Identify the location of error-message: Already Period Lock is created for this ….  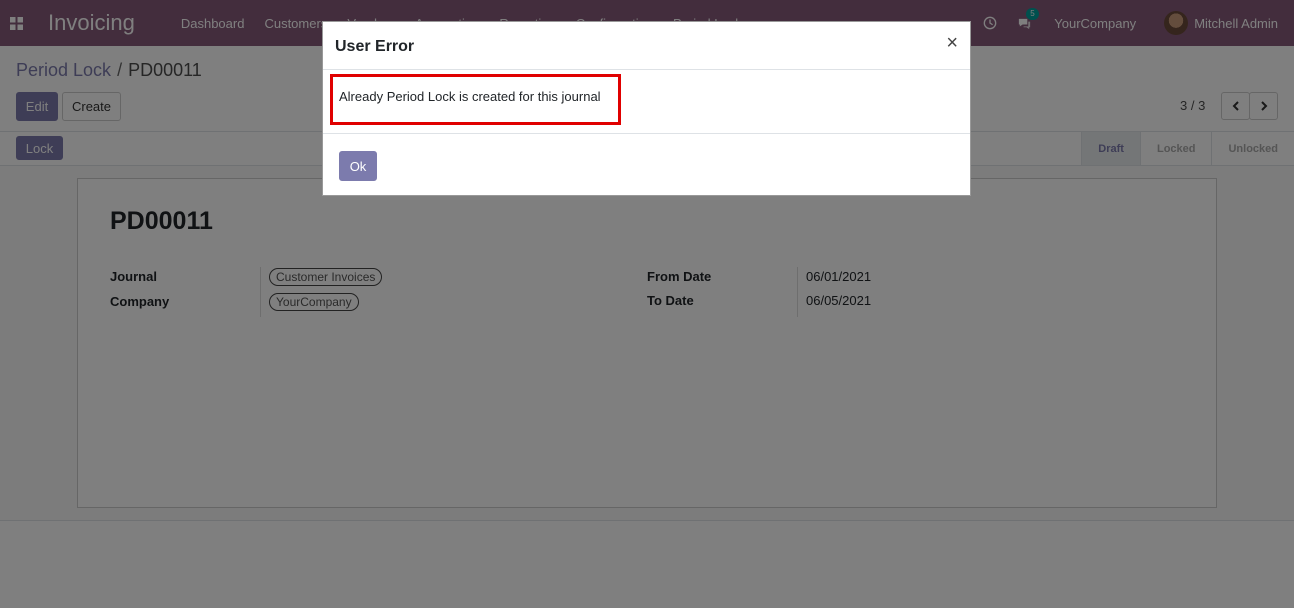
(470, 96).